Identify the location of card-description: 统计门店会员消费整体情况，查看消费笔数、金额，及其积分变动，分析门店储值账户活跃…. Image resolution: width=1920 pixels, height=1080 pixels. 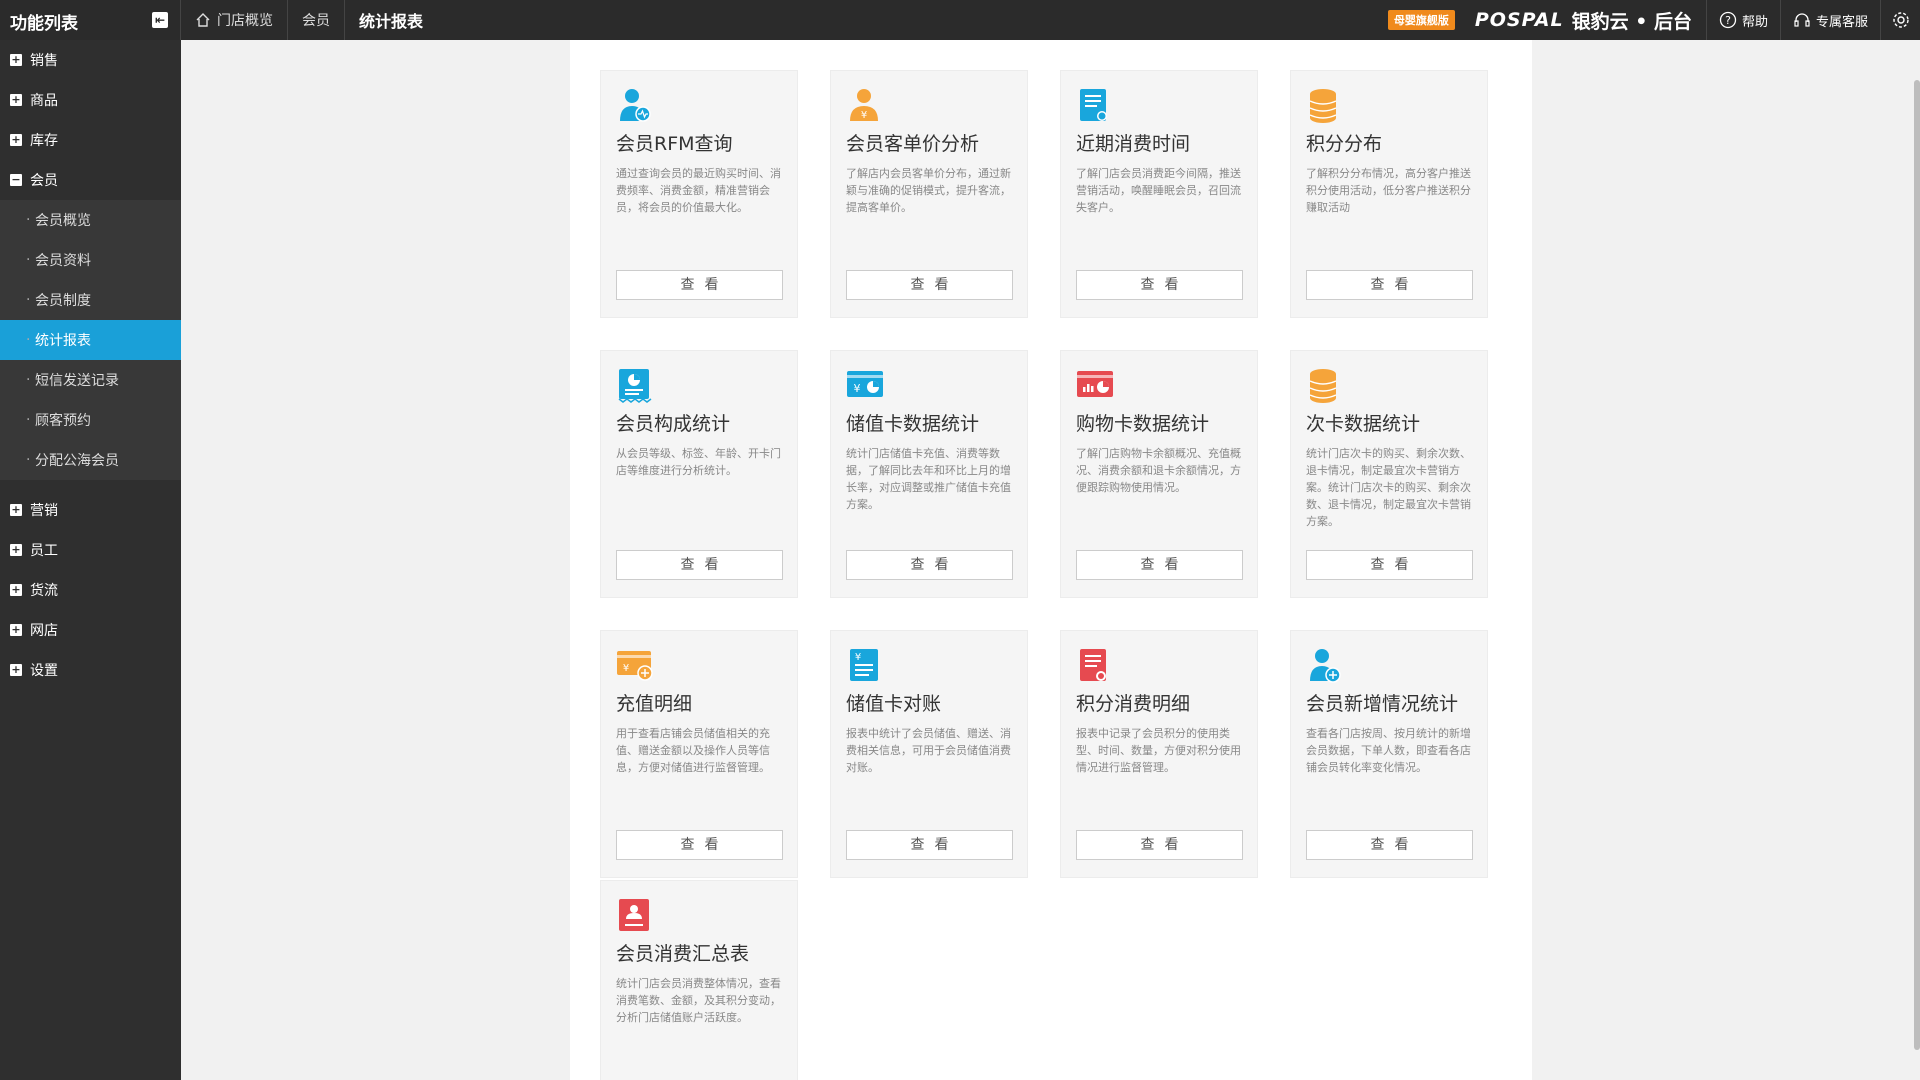
(698, 1000).